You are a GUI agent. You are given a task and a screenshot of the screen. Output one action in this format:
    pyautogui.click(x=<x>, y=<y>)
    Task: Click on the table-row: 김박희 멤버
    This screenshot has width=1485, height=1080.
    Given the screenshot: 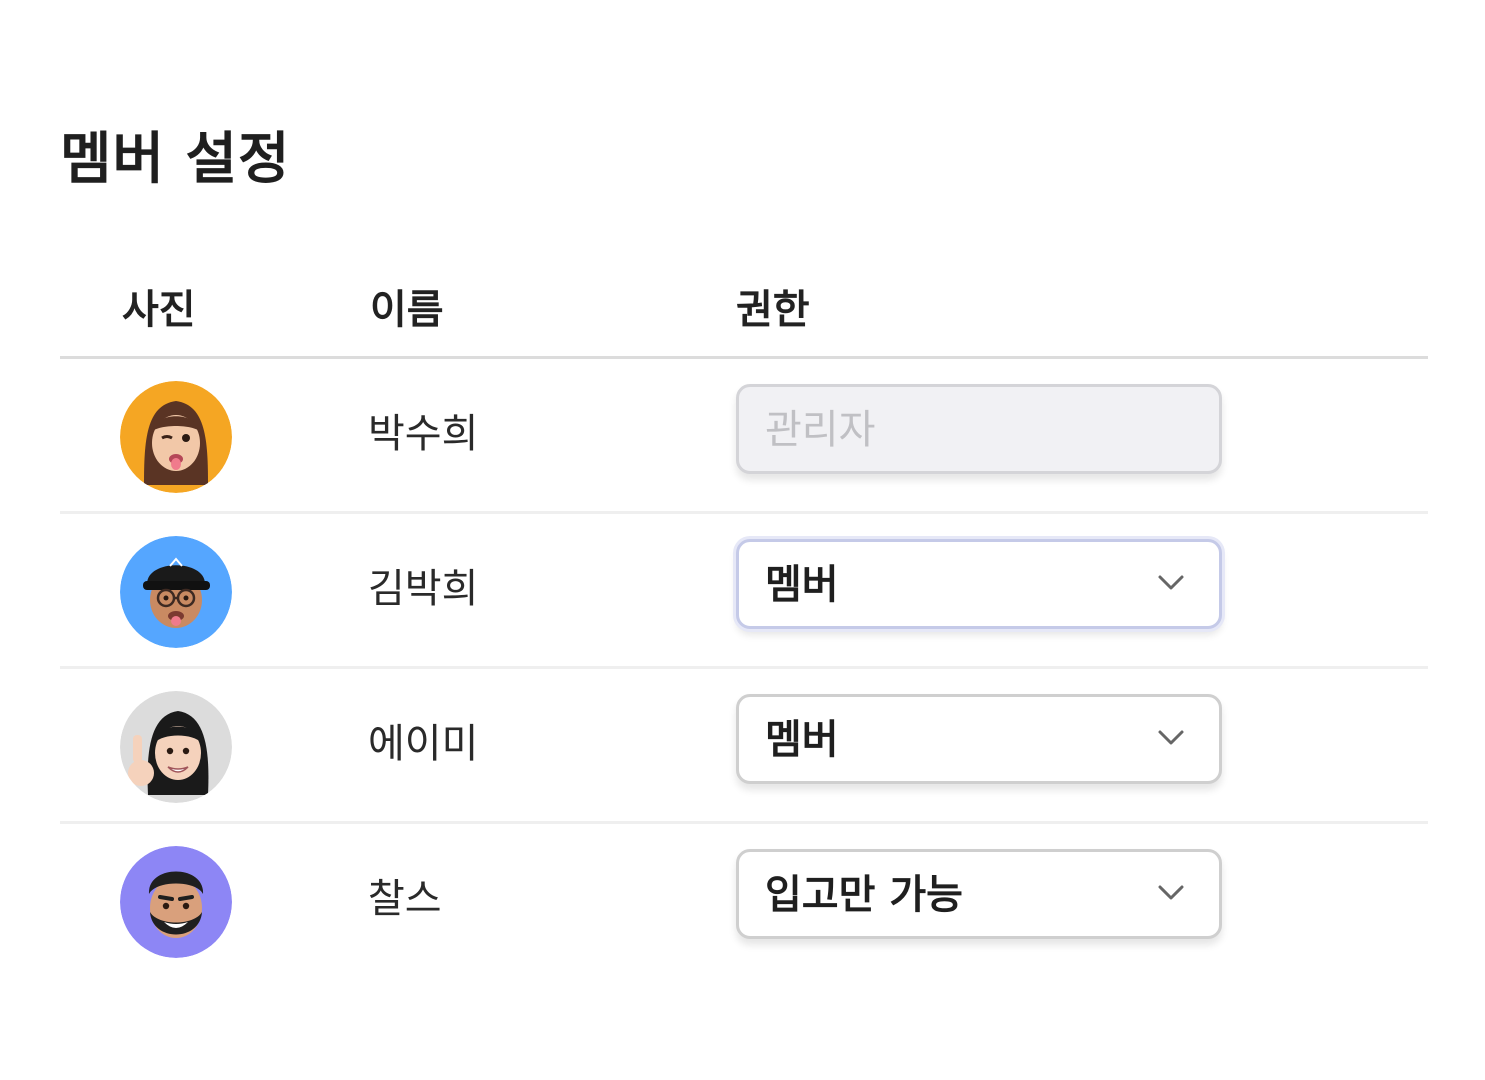 What is the action you would take?
    pyautogui.click(x=744, y=591)
    